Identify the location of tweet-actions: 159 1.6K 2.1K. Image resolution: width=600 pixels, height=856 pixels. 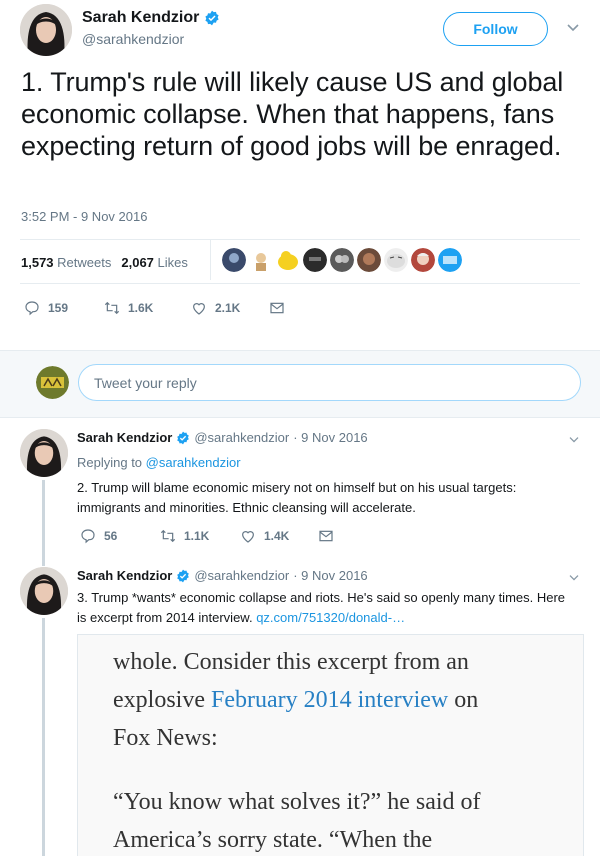
(154, 308).